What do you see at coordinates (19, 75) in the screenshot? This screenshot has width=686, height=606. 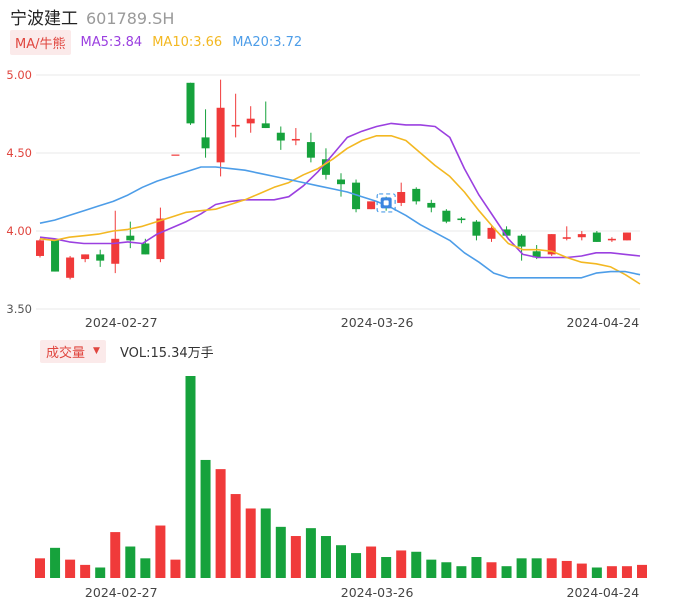 I see `y-tick-label: 5.00` at bounding box center [19, 75].